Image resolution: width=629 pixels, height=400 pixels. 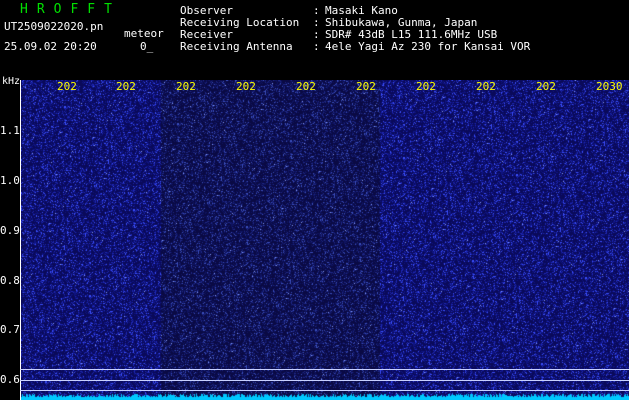 What do you see at coordinates (10, 280) in the screenshot?
I see `frequency-label: 0.8` at bounding box center [10, 280].